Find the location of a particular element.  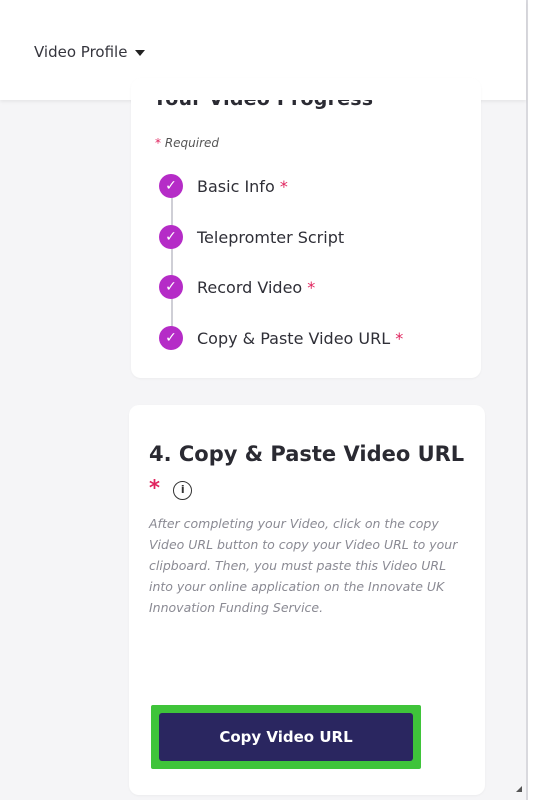

copy-video-url-button: Copy Video URL is located at coordinates (286, 737).